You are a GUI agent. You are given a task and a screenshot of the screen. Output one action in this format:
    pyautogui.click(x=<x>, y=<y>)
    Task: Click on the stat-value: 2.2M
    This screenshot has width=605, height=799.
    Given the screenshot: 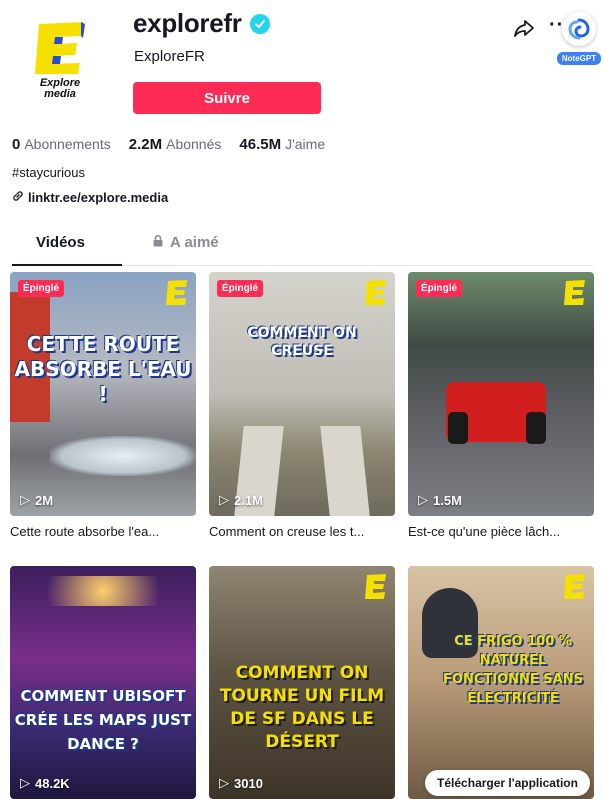 What is the action you would take?
    pyautogui.click(x=145, y=144)
    